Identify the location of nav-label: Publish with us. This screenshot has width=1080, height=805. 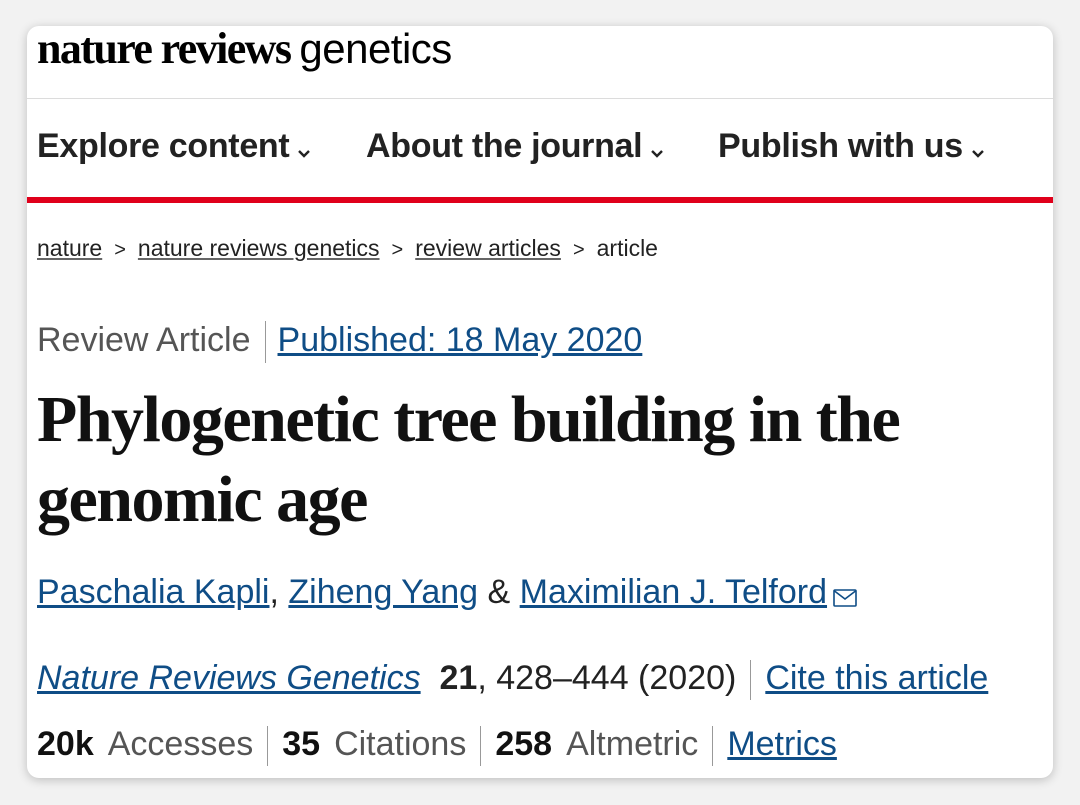
(840, 146).